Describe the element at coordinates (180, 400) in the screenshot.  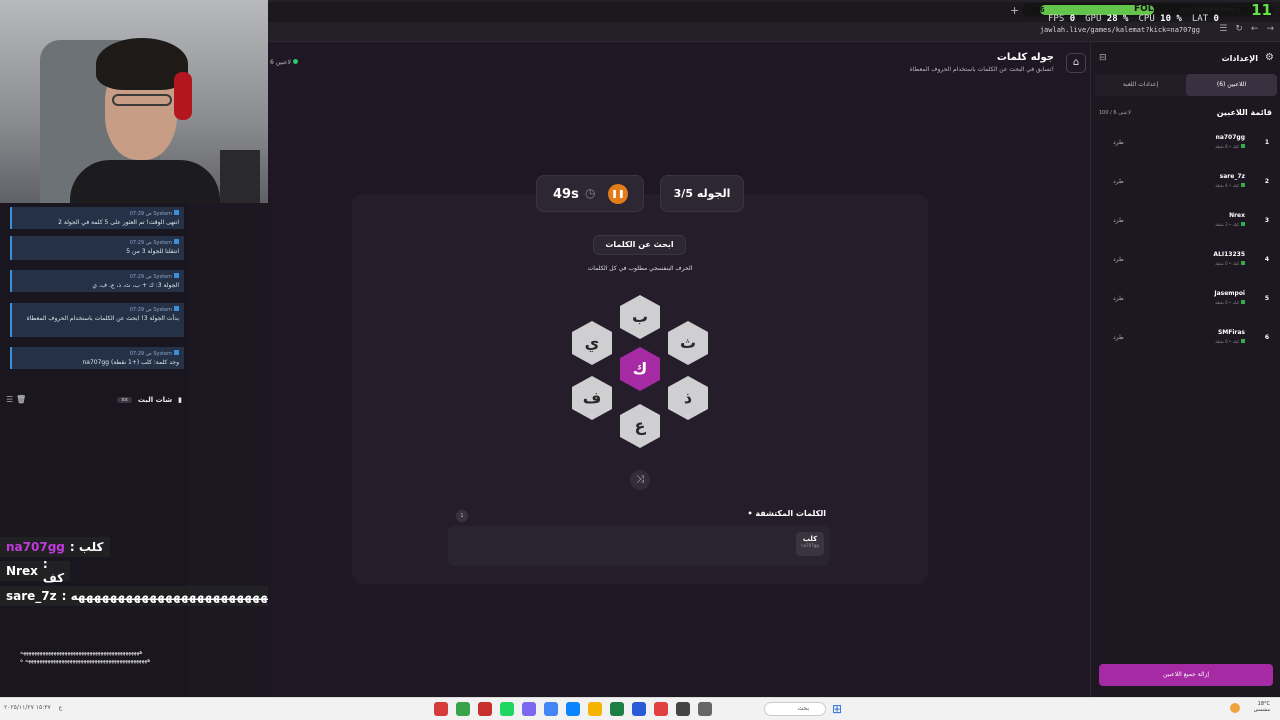
I see `chat-icon: ▮` at that location.